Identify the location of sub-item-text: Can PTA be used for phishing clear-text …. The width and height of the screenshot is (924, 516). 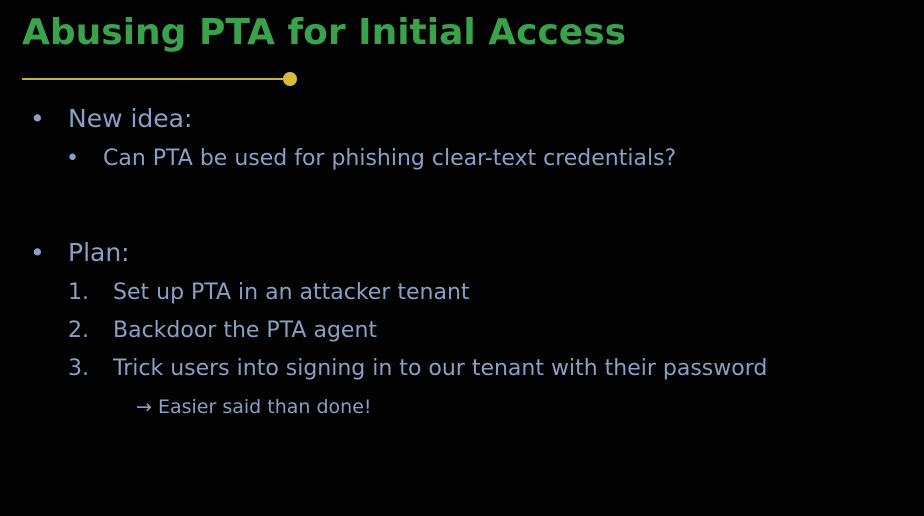
(390, 158).